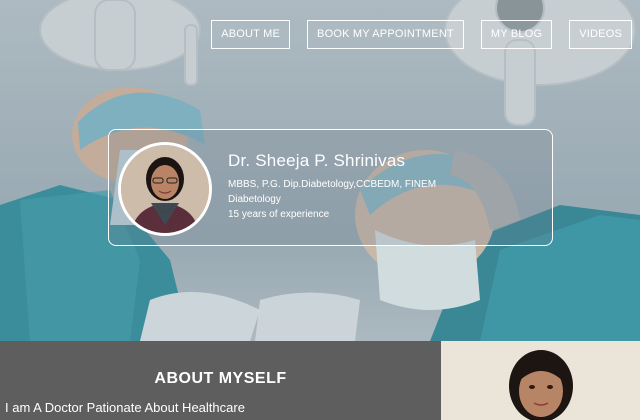 The width and height of the screenshot is (640, 420). I want to click on doctor-name: Dr. Sheeja P. Shrinivas, so click(317, 160).